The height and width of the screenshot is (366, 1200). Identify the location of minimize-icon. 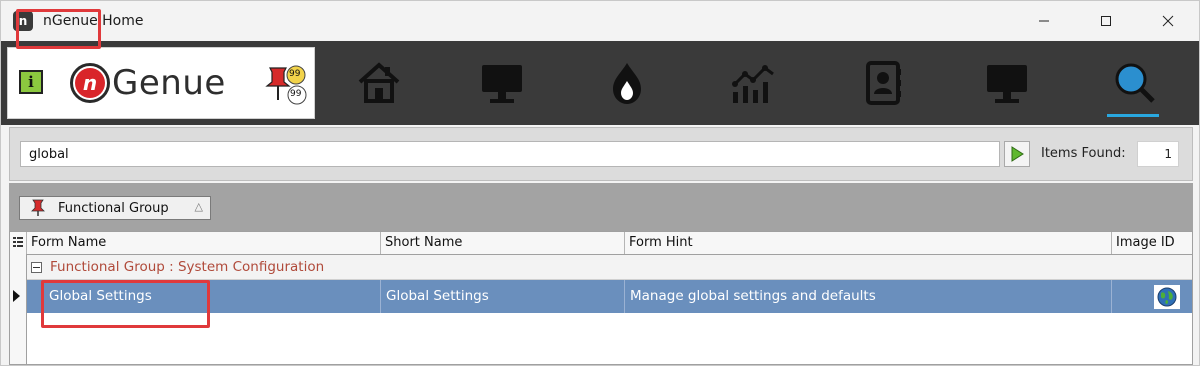
(1044, 21).